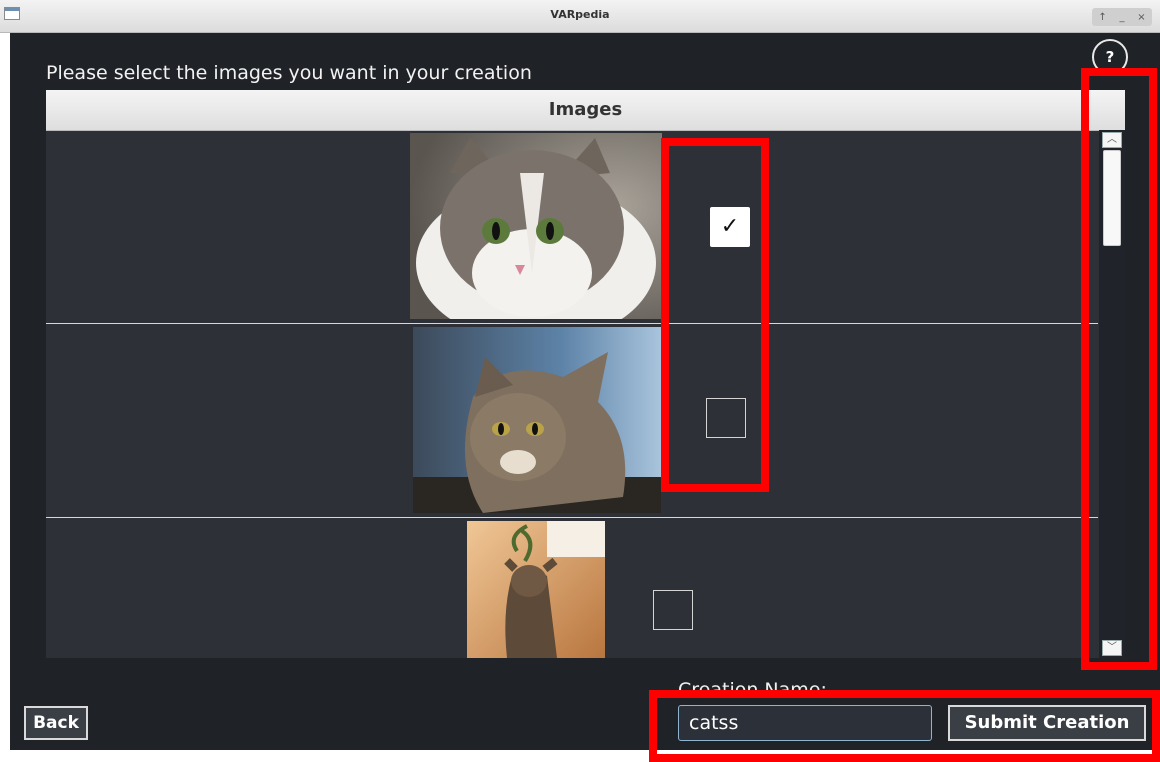 This screenshot has width=1160, height=762. What do you see at coordinates (1112, 140) in the screenshot?
I see `scroll-up-icon: ︿` at bounding box center [1112, 140].